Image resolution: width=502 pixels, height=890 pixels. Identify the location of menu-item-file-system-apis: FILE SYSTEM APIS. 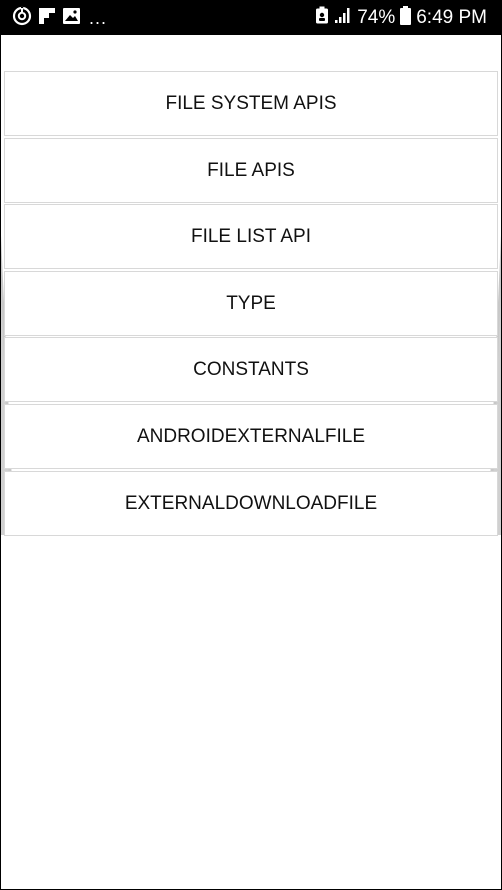
(251, 103).